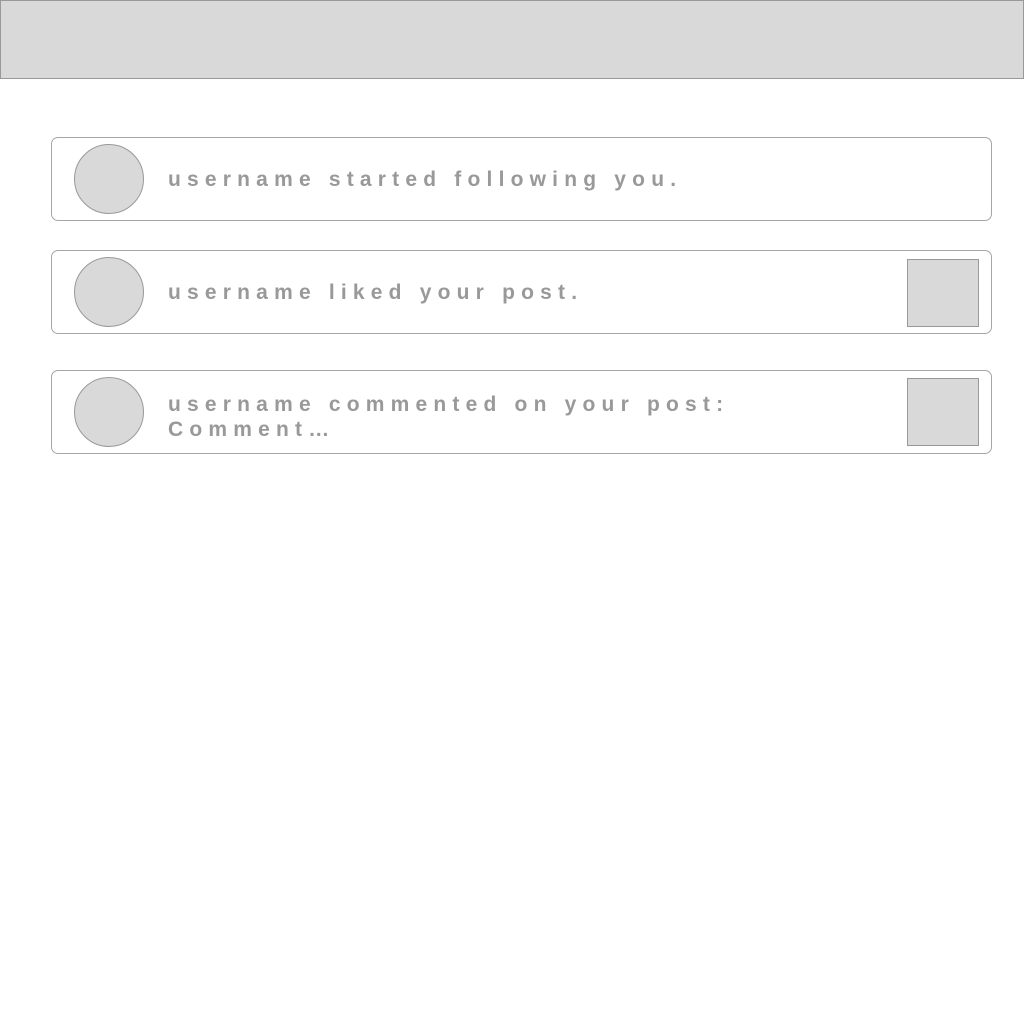 This screenshot has width=1024, height=1024. I want to click on notification-text: username started following you., so click(425, 179).